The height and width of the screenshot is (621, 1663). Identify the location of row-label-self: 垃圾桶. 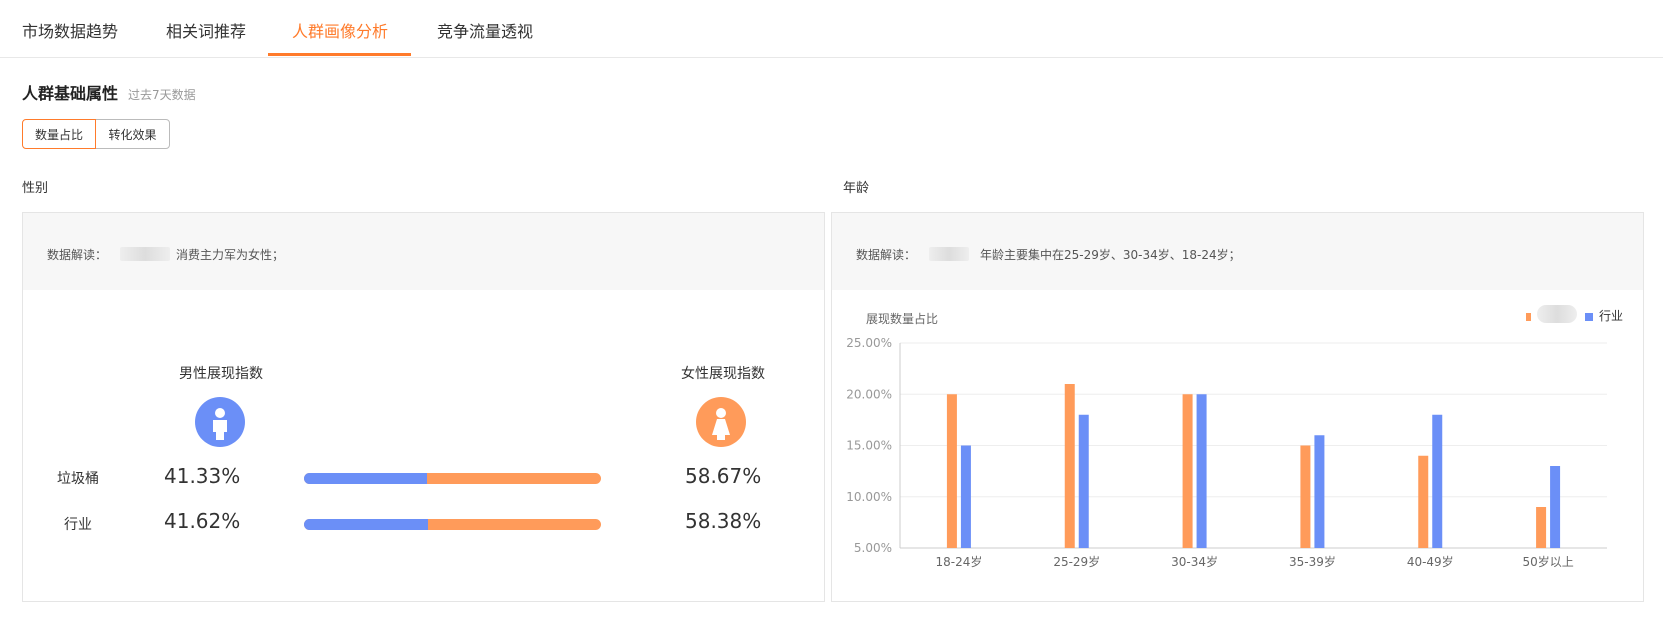
(78, 479).